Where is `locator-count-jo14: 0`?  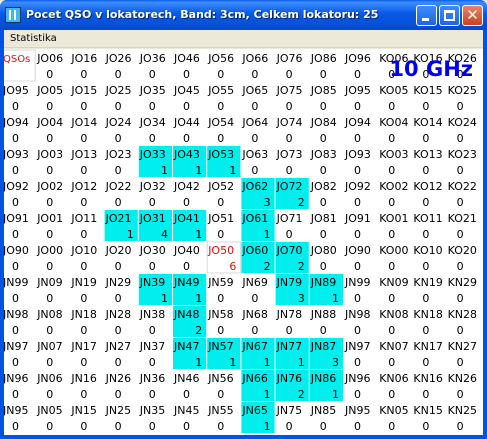
locator-count-jo14: 0 is located at coordinates (83, 138).